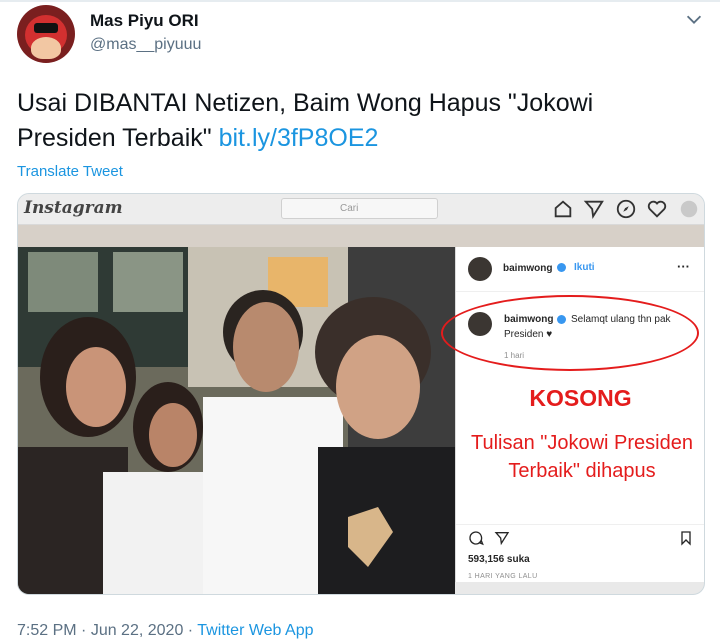 This screenshot has height=643, width=720. I want to click on author-handle: @mas__piyuuu, so click(145, 45).